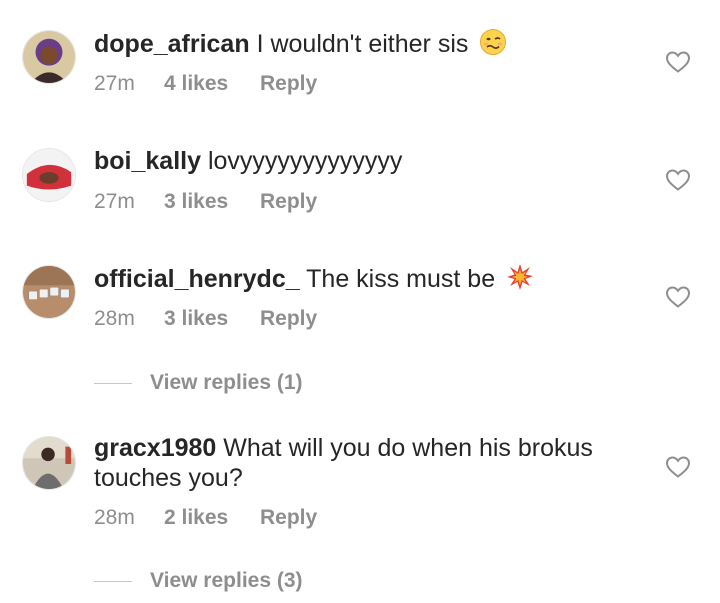  Describe the element at coordinates (226, 580) in the screenshot. I see `view-replies-label: View replies (3)` at that location.